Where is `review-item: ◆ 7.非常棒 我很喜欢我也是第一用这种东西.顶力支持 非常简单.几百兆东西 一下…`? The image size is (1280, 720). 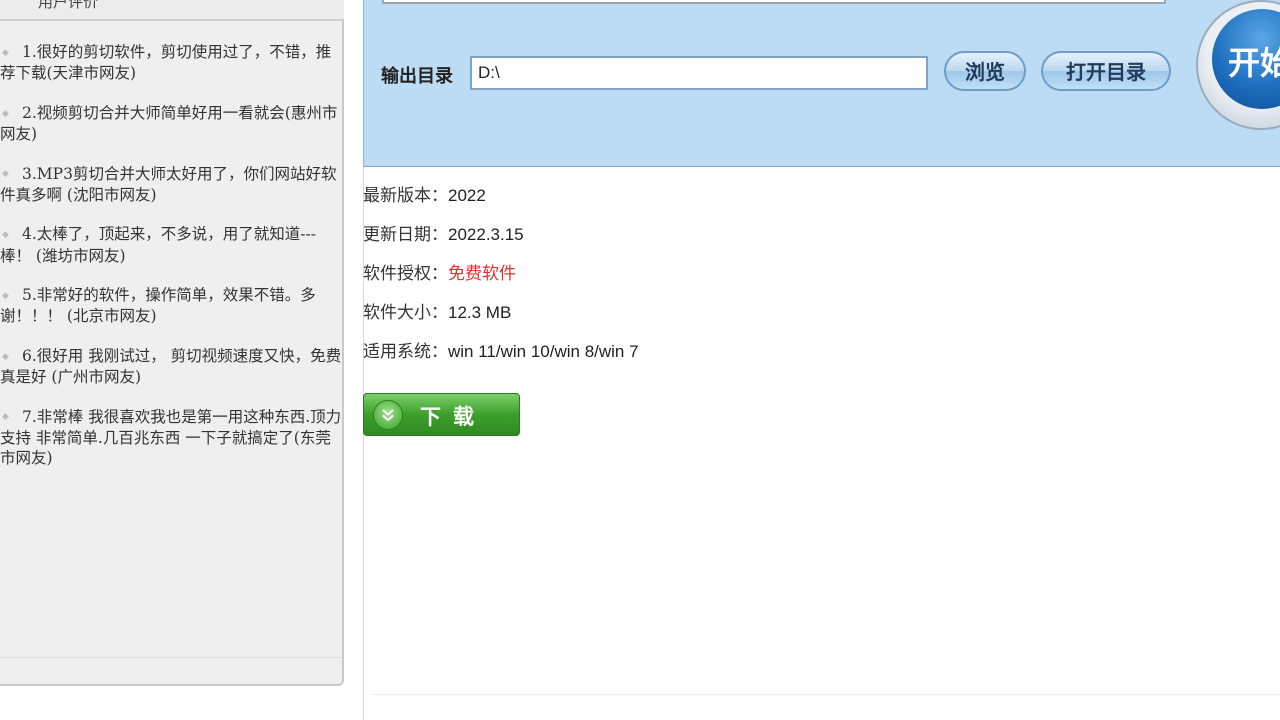 review-item: ◆ 7.非常棒 我很喜欢我也是第一用这种东西.顶力支持 非常简单.几百兆东西 一下… is located at coordinates (171, 438).